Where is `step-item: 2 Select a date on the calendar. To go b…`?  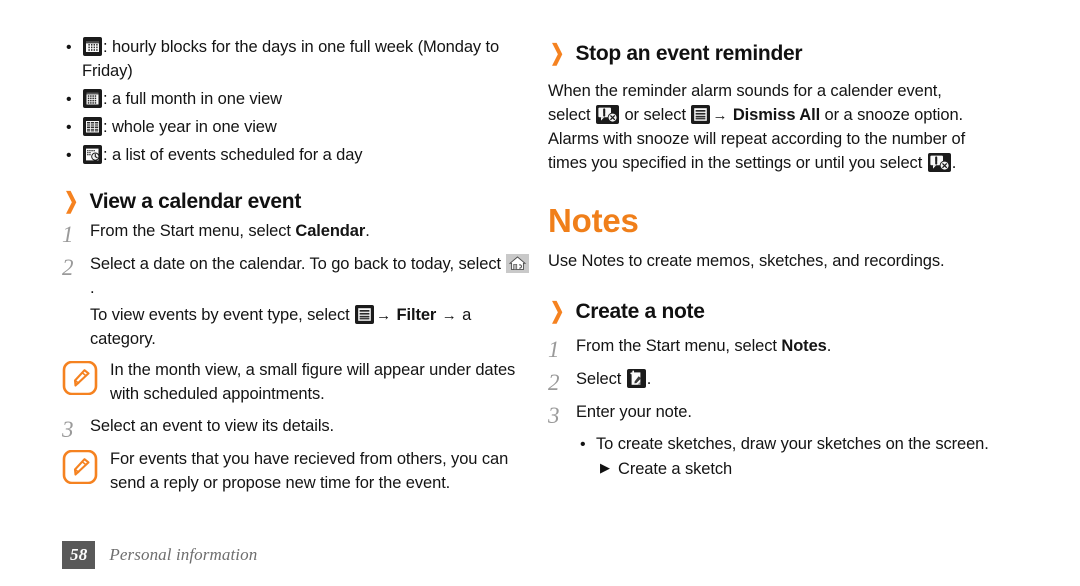 step-item: 2 Select a date on the calendar. To go b… is located at coordinates (297, 277).